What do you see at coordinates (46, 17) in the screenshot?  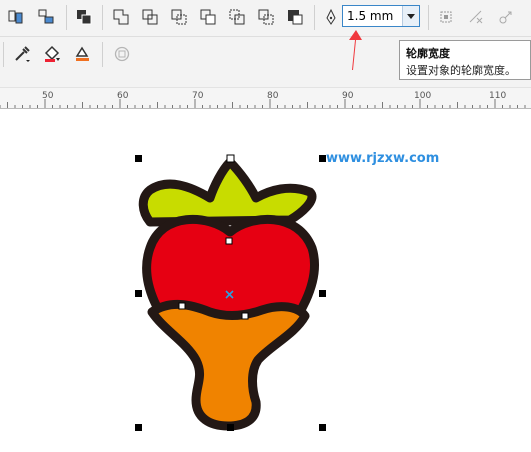 I see `break-apart-icon` at bounding box center [46, 17].